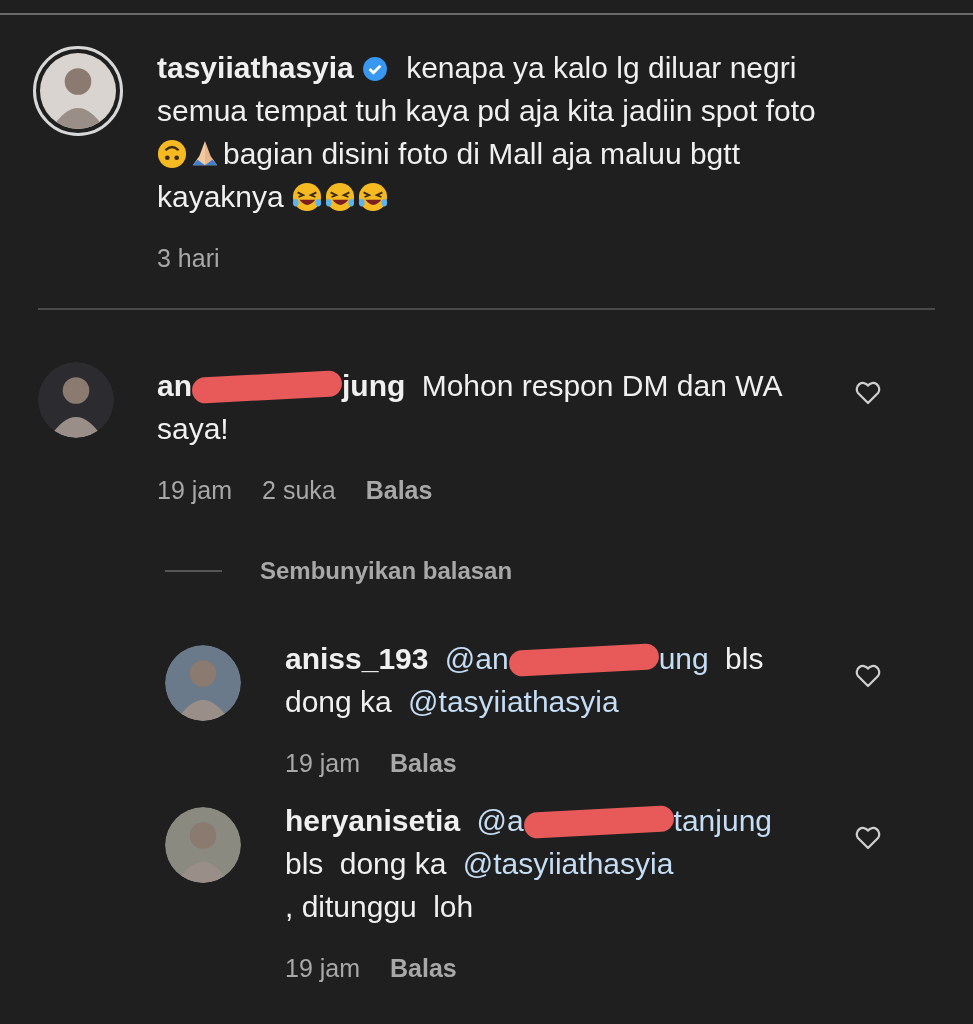 This screenshot has width=973, height=1024. What do you see at coordinates (172, 154) in the screenshot?
I see `upside-down-face-icon` at bounding box center [172, 154].